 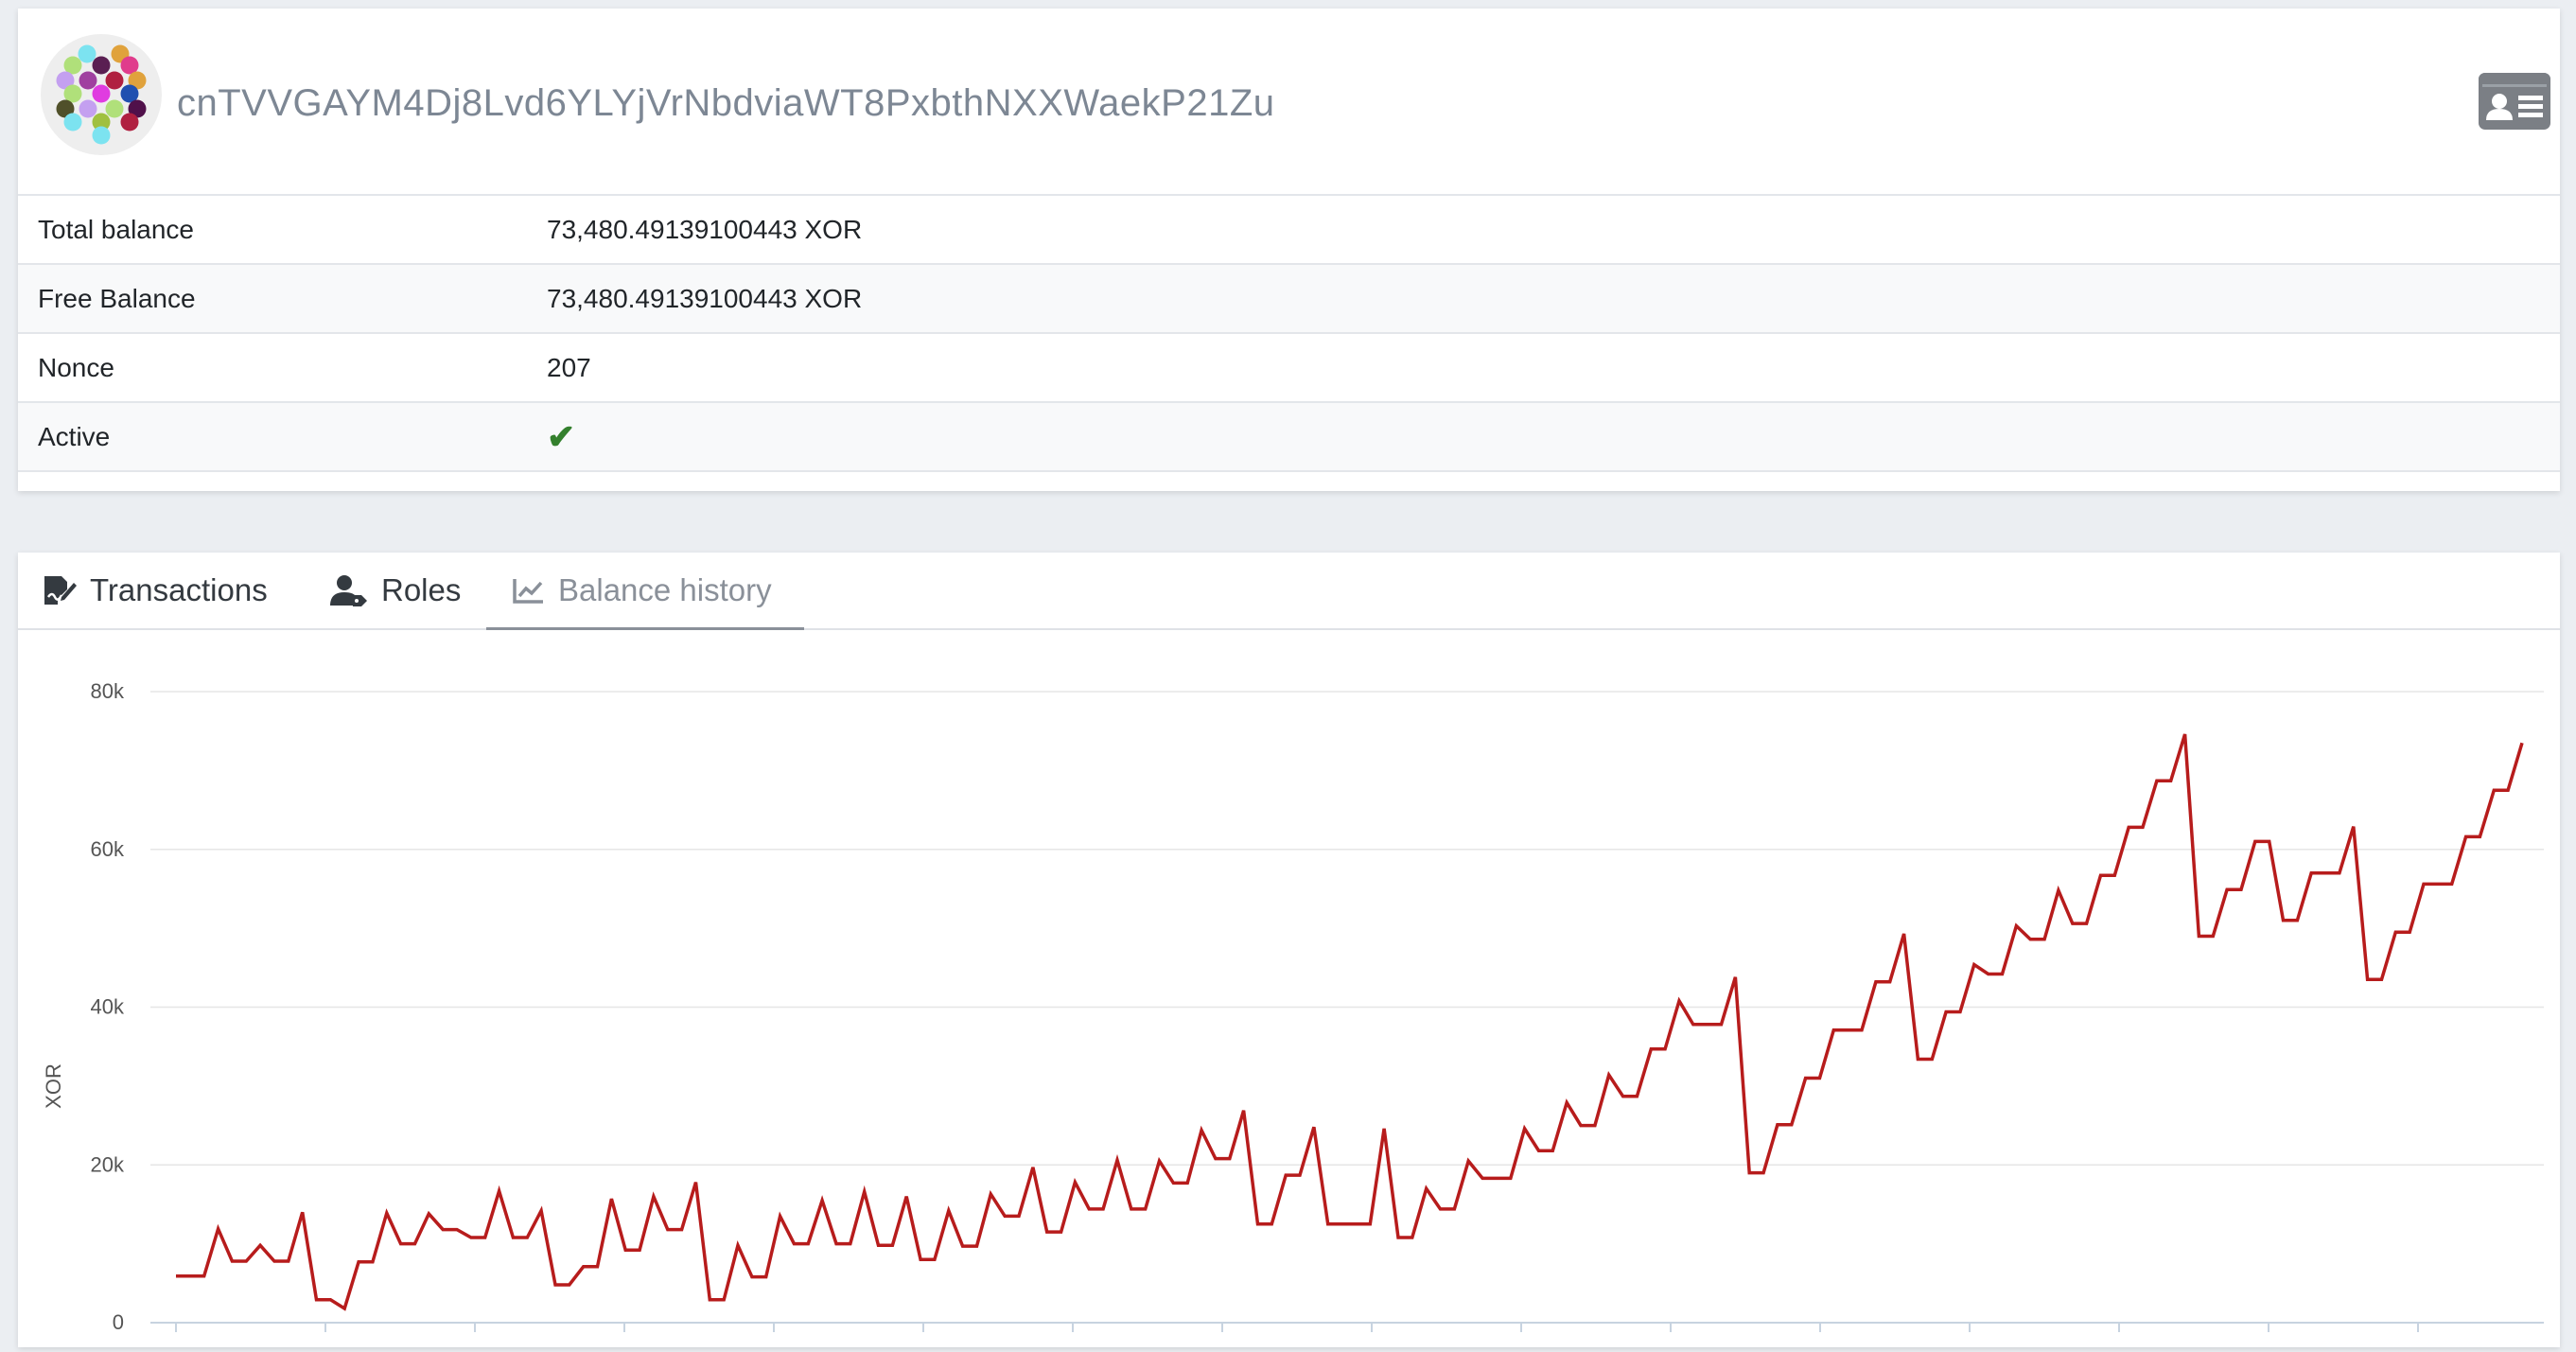 What do you see at coordinates (1544, 298) in the screenshot?
I see `free-balance-value: 73,480.49139100443 XOR` at bounding box center [1544, 298].